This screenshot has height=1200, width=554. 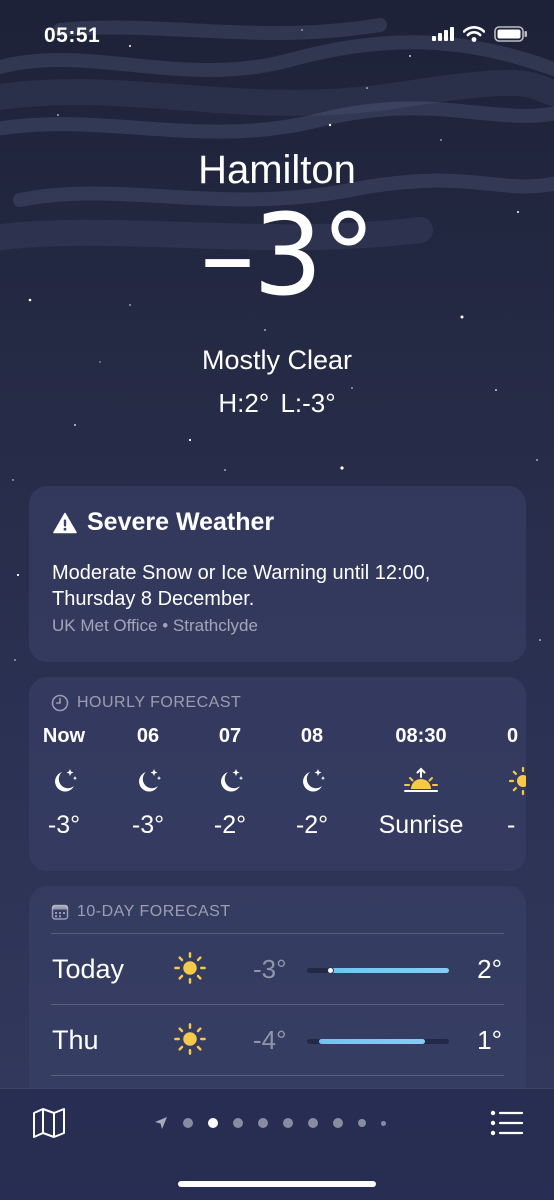 What do you see at coordinates (213, 1123) in the screenshot?
I see `page-dot-active` at bounding box center [213, 1123].